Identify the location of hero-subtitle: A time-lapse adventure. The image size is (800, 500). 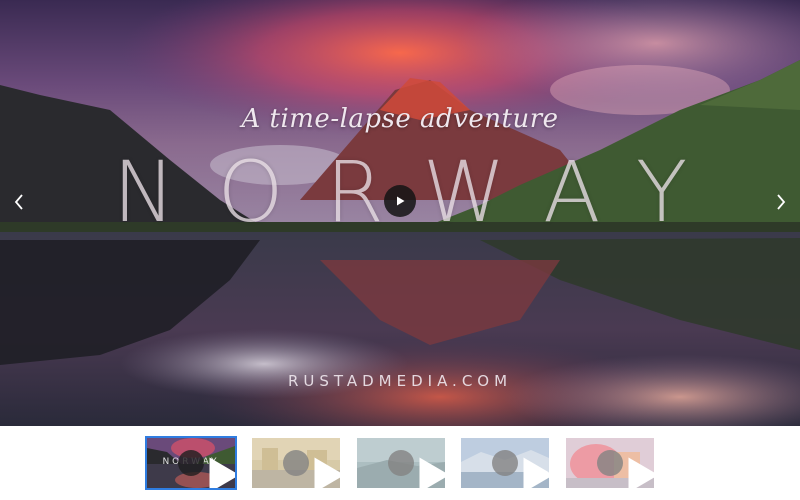
(400, 119).